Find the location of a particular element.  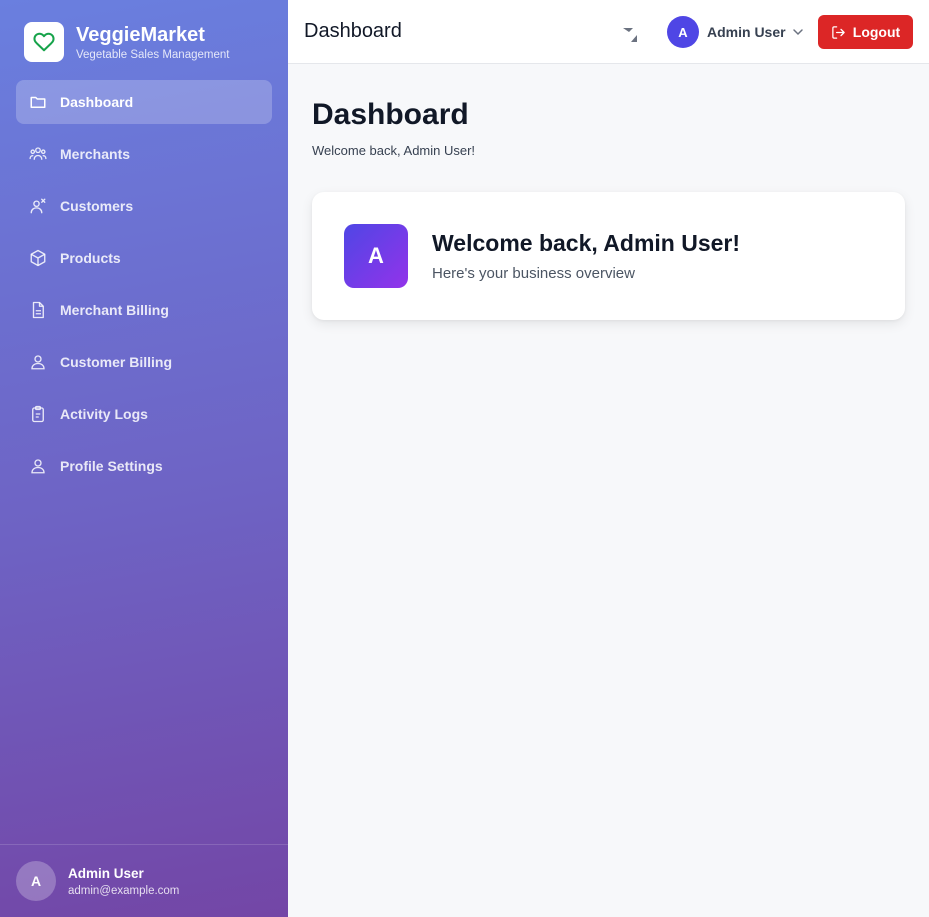

sidebar-item-merchant-billing: Merchant Billing is located at coordinates (144, 310).